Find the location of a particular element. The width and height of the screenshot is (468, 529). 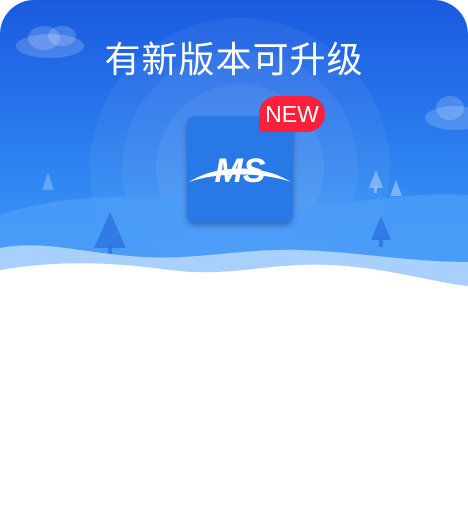

new-badge: NEW is located at coordinates (292, 114).